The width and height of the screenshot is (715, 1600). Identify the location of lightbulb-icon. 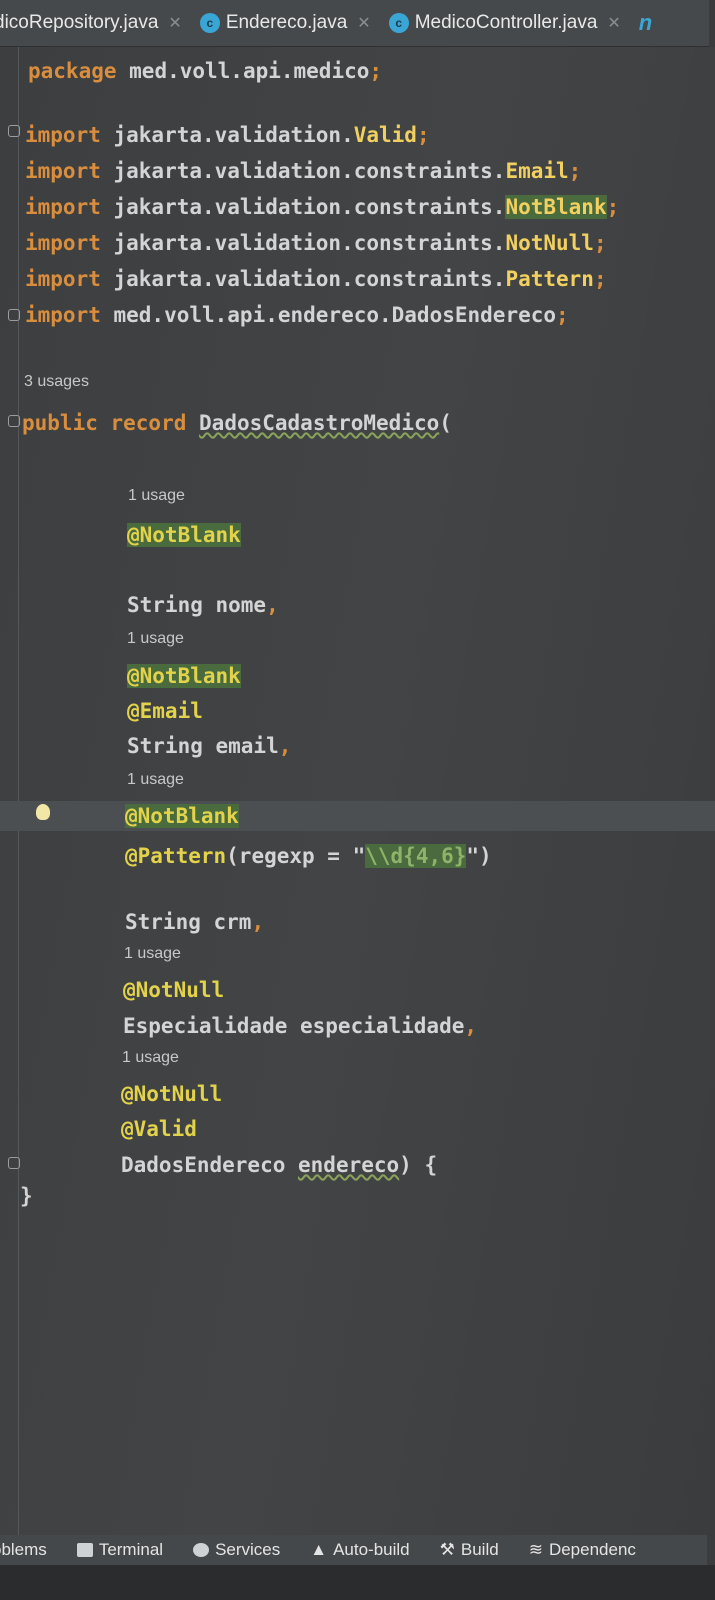
(43, 812).